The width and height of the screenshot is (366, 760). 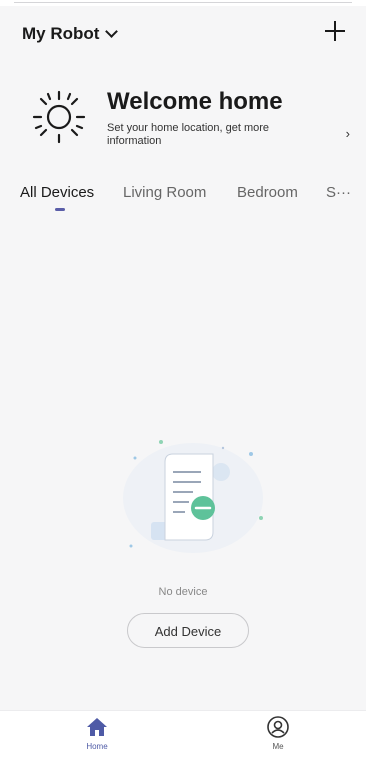 I want to click on nav-home-label: Home, so click(x=97, y=746).